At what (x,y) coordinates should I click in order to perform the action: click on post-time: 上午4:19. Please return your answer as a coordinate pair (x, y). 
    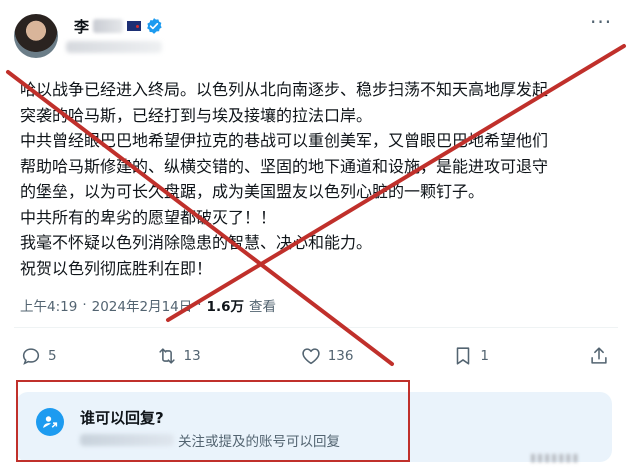
    Looking at the image, I should click on (48, 305).